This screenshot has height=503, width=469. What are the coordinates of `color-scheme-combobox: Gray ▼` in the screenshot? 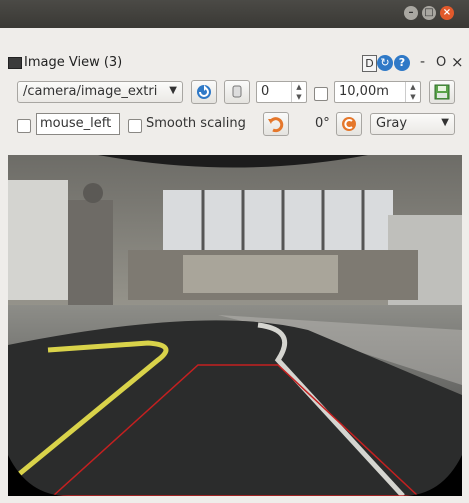 It's located at (412, 124).